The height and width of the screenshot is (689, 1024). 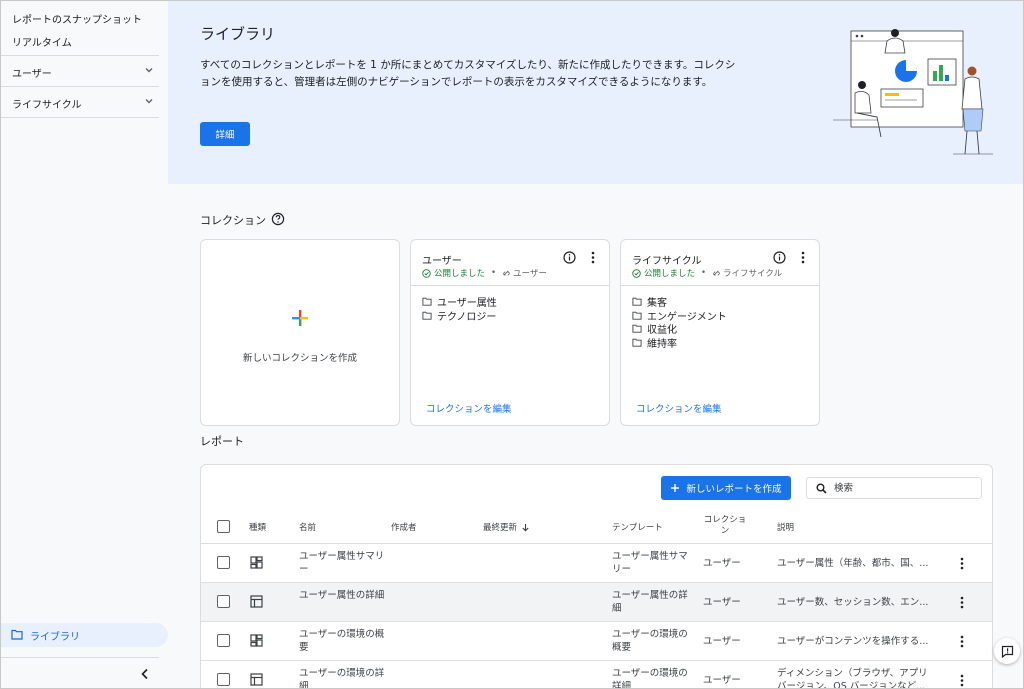 I want to click on collections-title: コレクション, so click(x=233, y=220).